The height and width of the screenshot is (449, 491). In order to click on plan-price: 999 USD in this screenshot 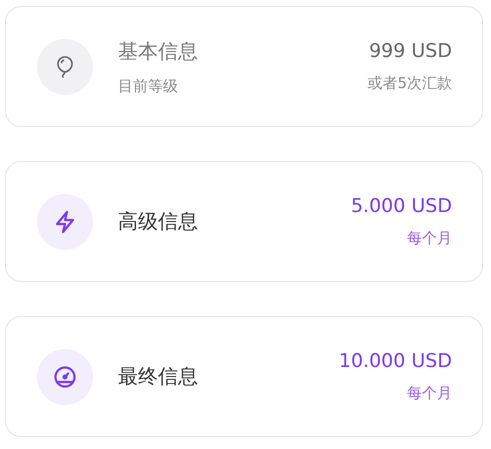, I will do `click(410, 51)`.